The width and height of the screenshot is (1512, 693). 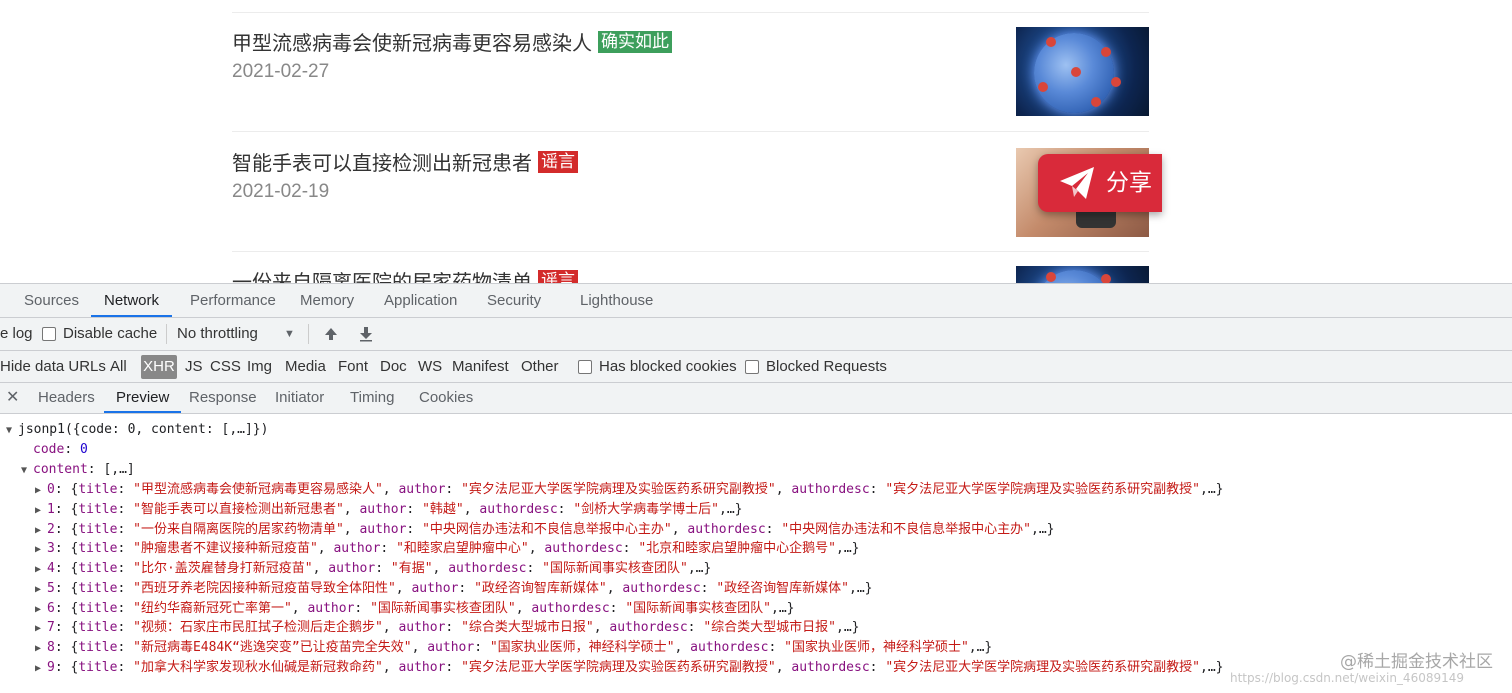 What do you see at coordinates (1347, 678) in the screenshot?
I see `watermark-url: https://blog.csdn.net/weixin_46089149` at bounding box center [1347, 678].